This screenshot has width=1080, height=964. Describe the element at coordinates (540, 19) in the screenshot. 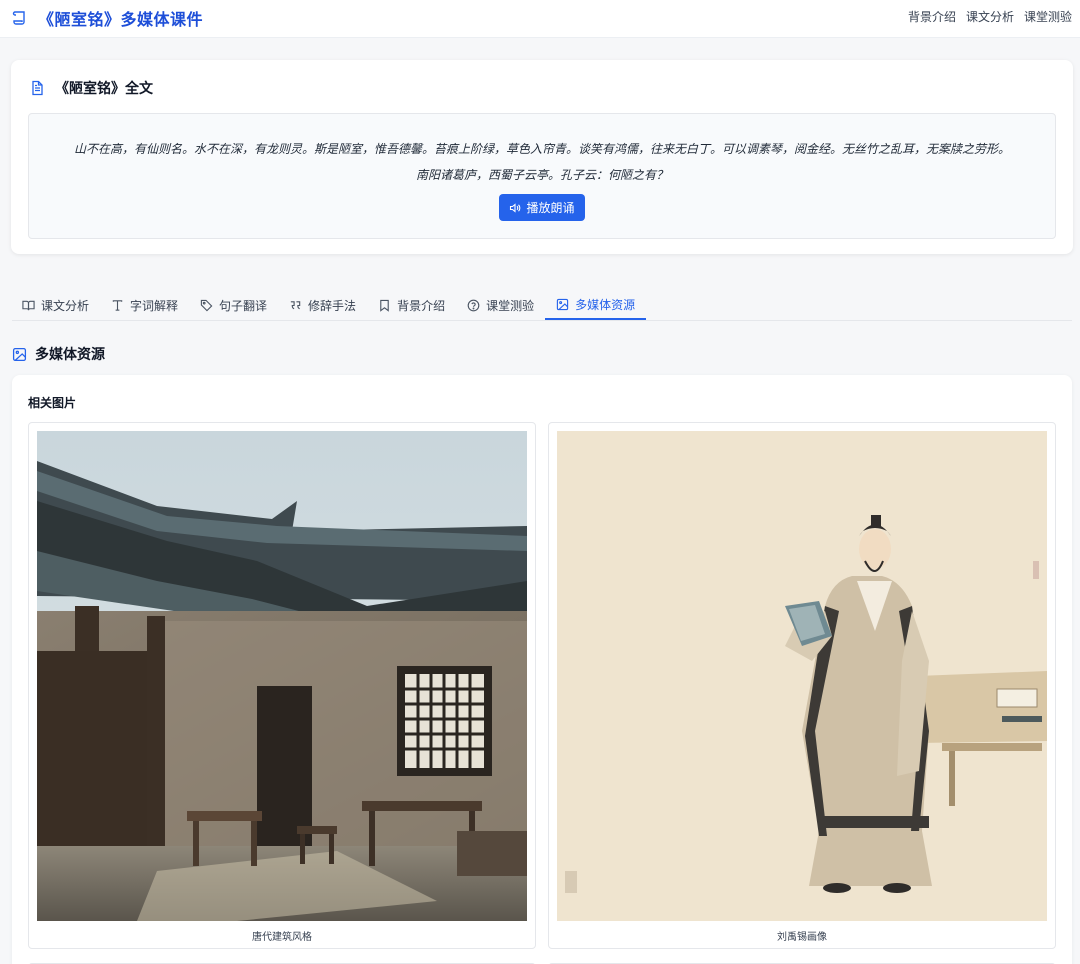

I see `top-bar: 《陋室铭》多媒体课件 背景介绍 课文分析 课堂测验` at that location.